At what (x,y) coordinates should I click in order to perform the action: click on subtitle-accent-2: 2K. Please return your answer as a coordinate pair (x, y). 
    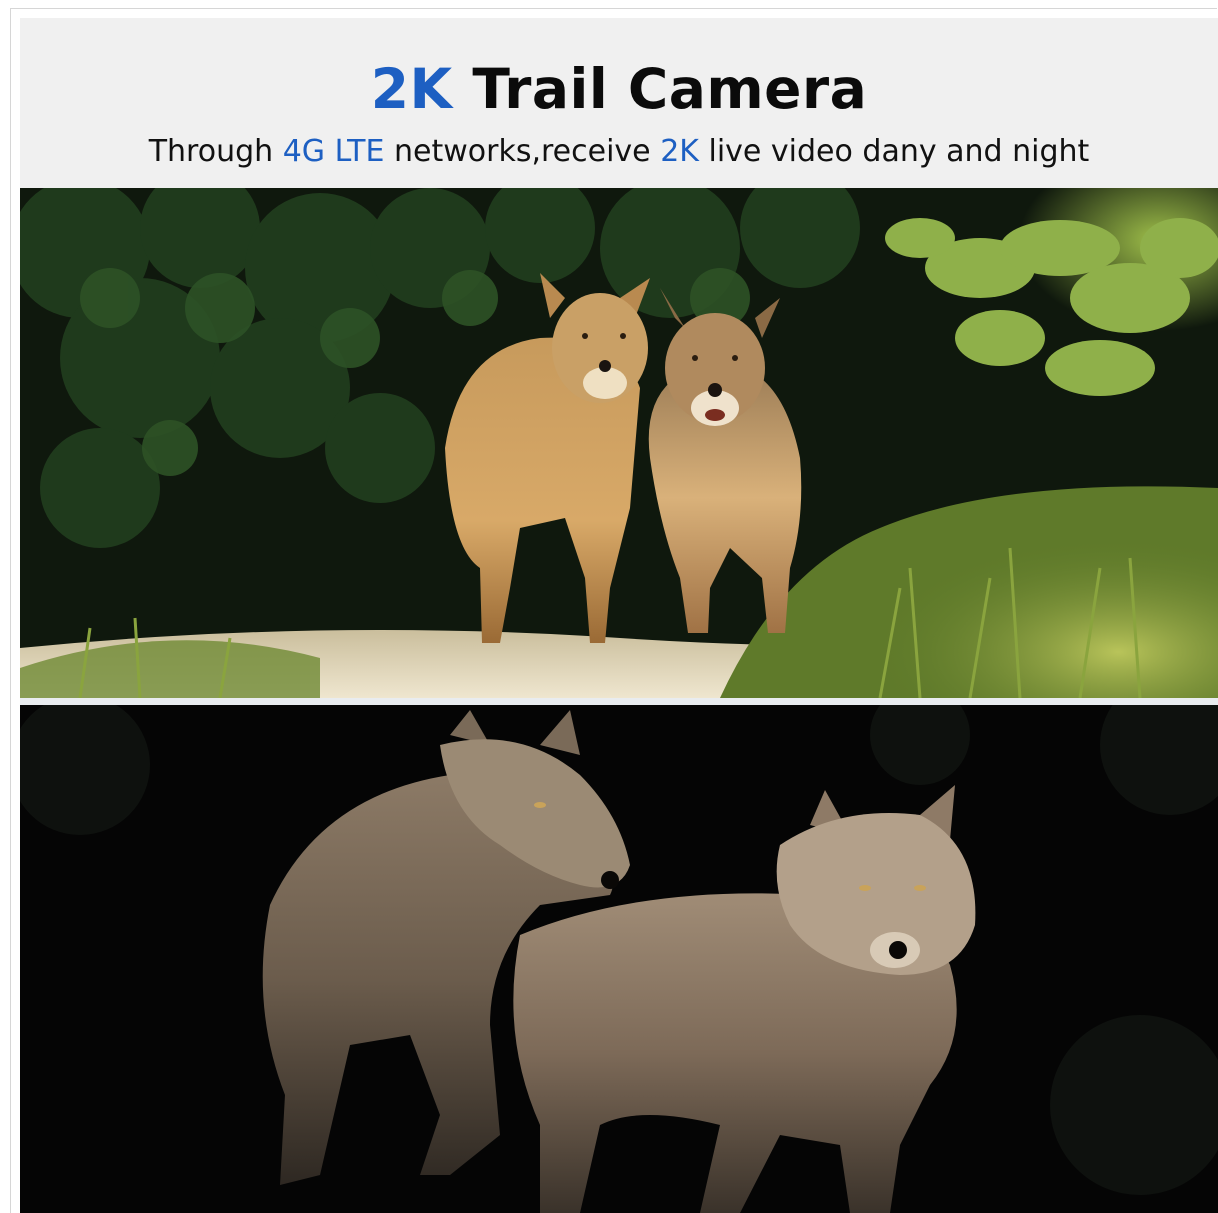
    Looking at the image, I should click on (679, 151).